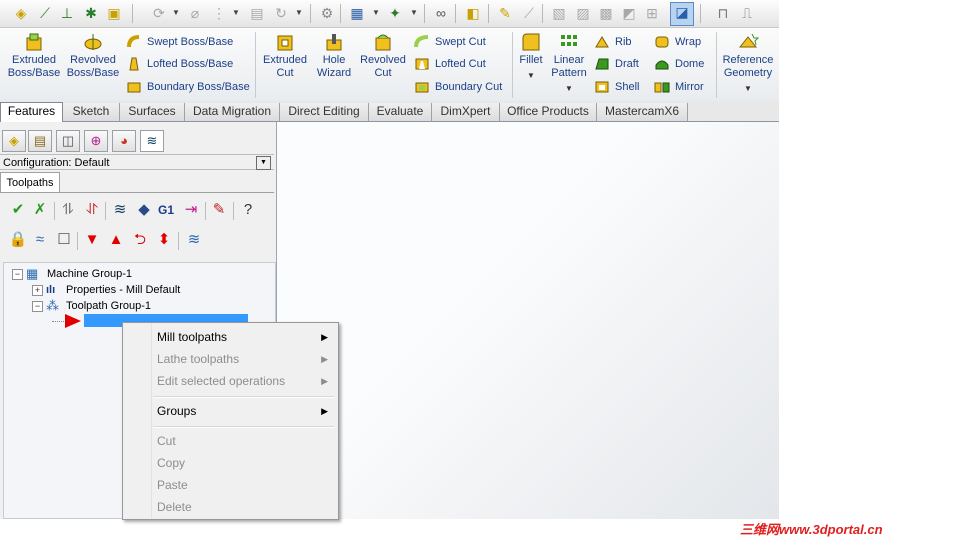 The height and width of the screenshot is (540, 960). I want to click on delete-all-icon: ✎, so click(219, 210).